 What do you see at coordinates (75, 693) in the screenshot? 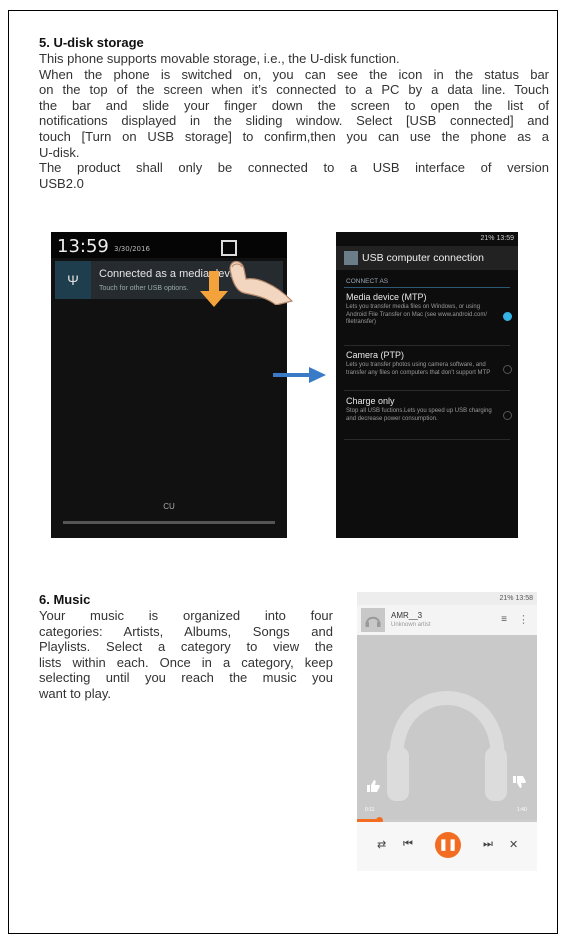
I see `music-line: want to play.` at bounding box center [75, 693].